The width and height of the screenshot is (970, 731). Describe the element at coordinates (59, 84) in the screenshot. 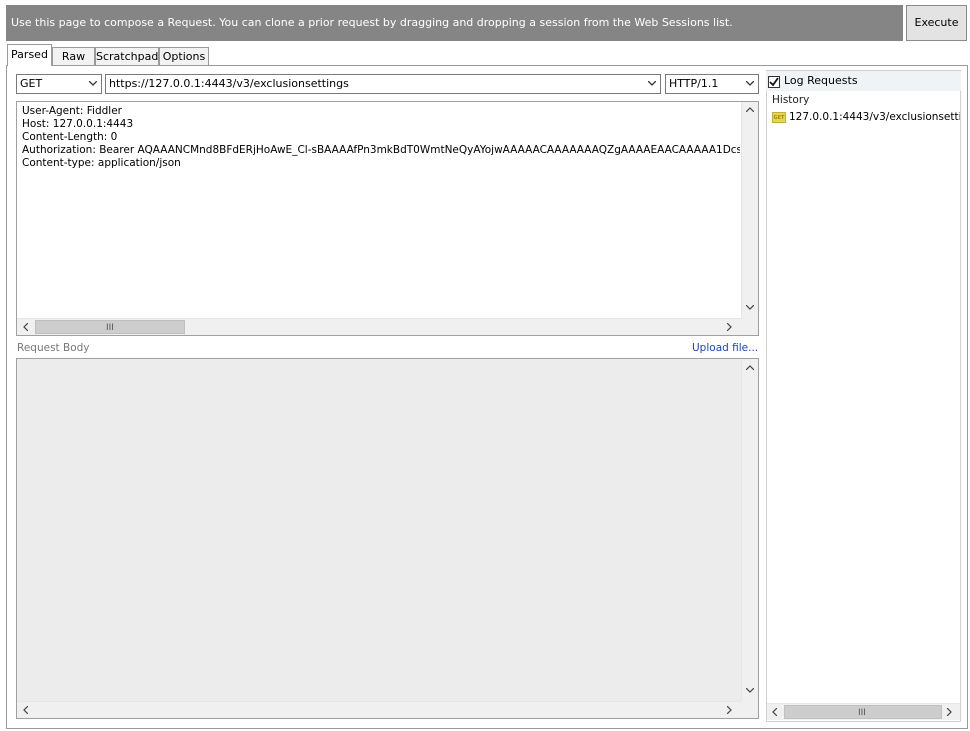

I see `method-select: GET` at that location.